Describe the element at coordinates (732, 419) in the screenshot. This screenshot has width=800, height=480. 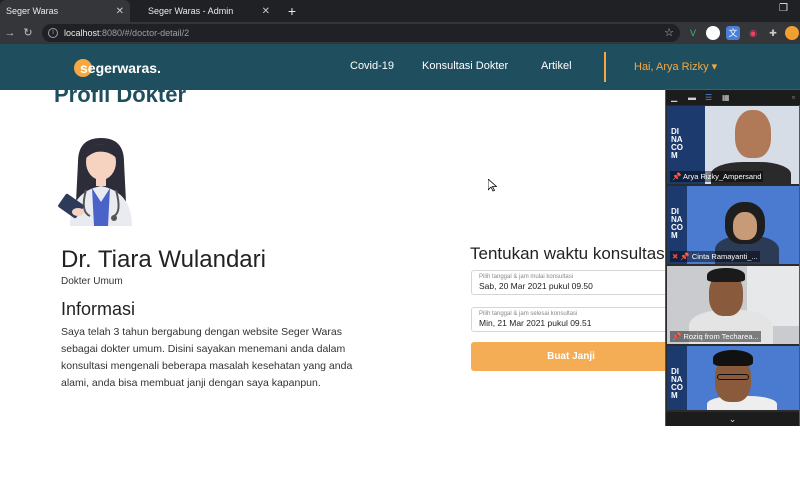
I see `chevron-down-icon: ⌄` at that location.